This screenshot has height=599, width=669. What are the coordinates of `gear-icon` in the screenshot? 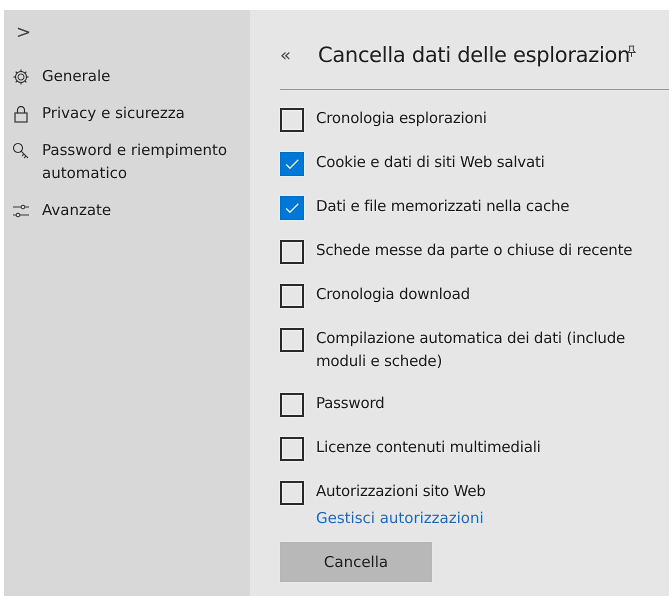 It's located at (21, 77).